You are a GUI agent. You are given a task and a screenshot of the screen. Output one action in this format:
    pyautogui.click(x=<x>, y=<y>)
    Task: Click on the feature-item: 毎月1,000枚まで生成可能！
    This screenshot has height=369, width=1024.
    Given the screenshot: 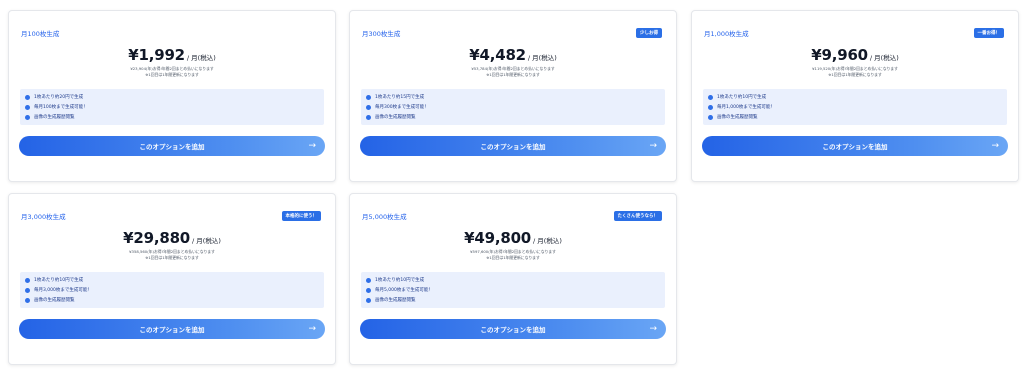 What is the action you would take?
    pyautogui.click(x=855, y=107)
    